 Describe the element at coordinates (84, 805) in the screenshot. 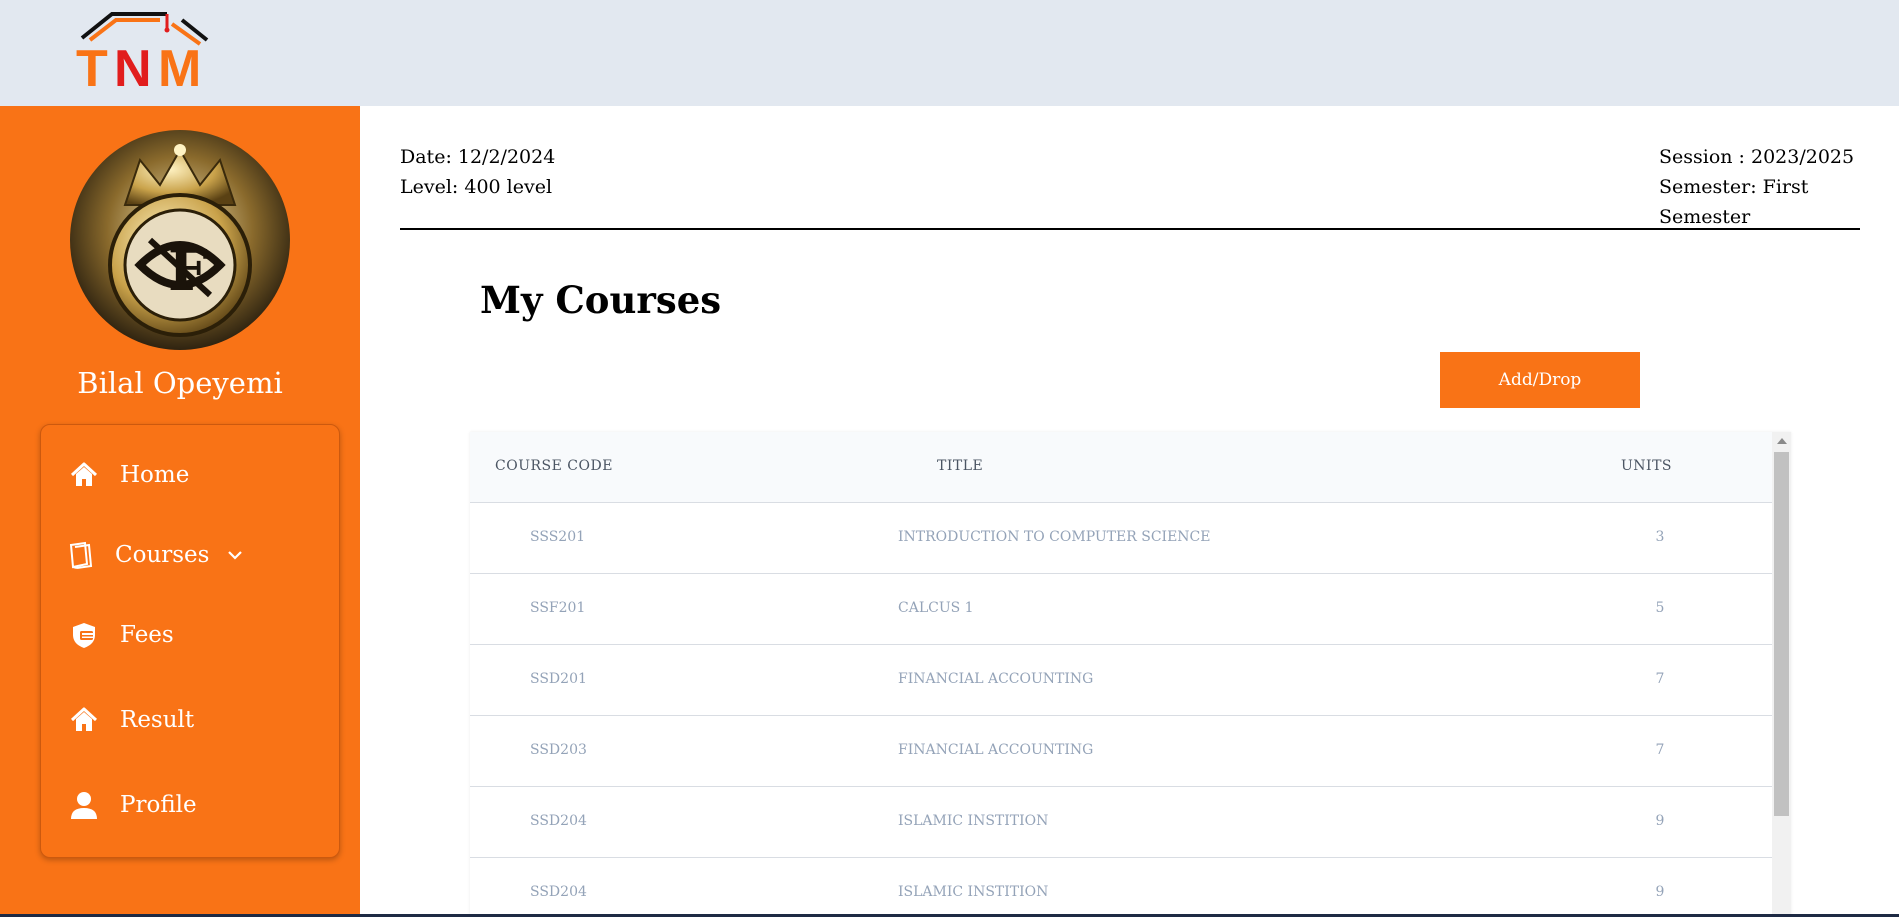

I see `user-icon` at that location.